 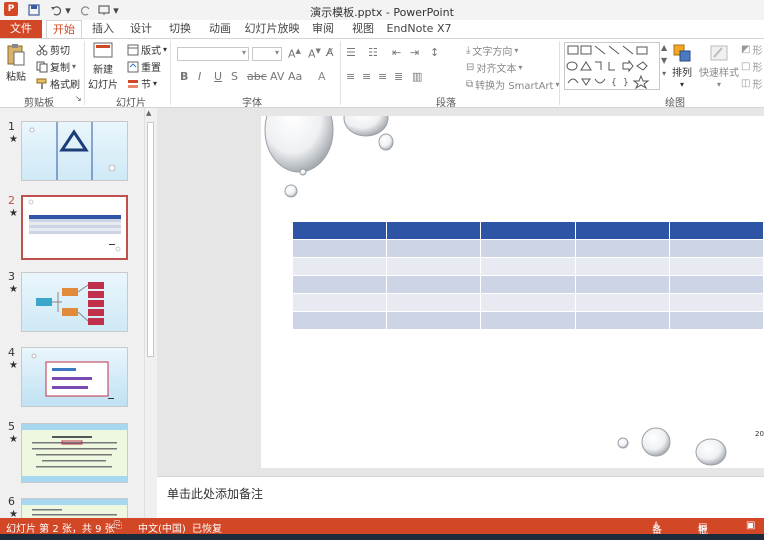 What do you see at coordinates (682, 66) in the screenshot?
I see `arrange-button: 排列 ▾` at bounding box center [682, 66].